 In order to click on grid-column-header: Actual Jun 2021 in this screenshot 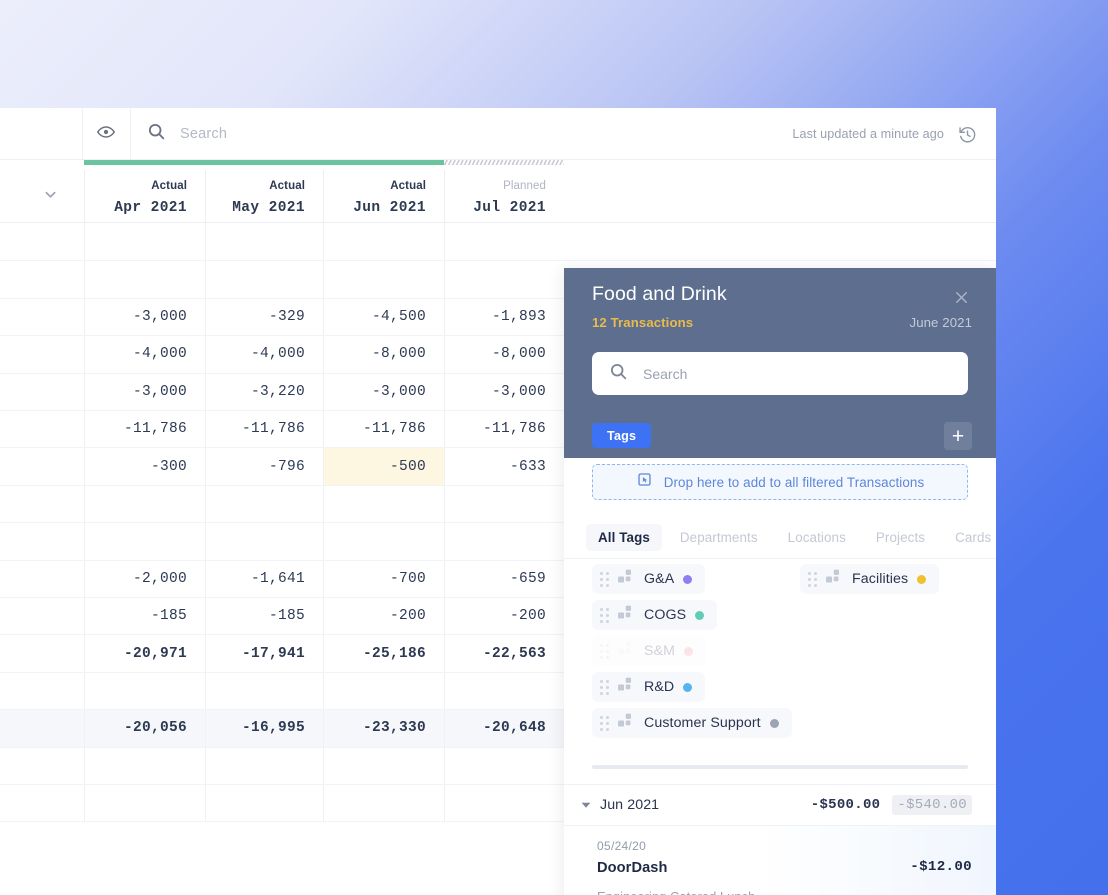, I will do `click(383, 199)`.